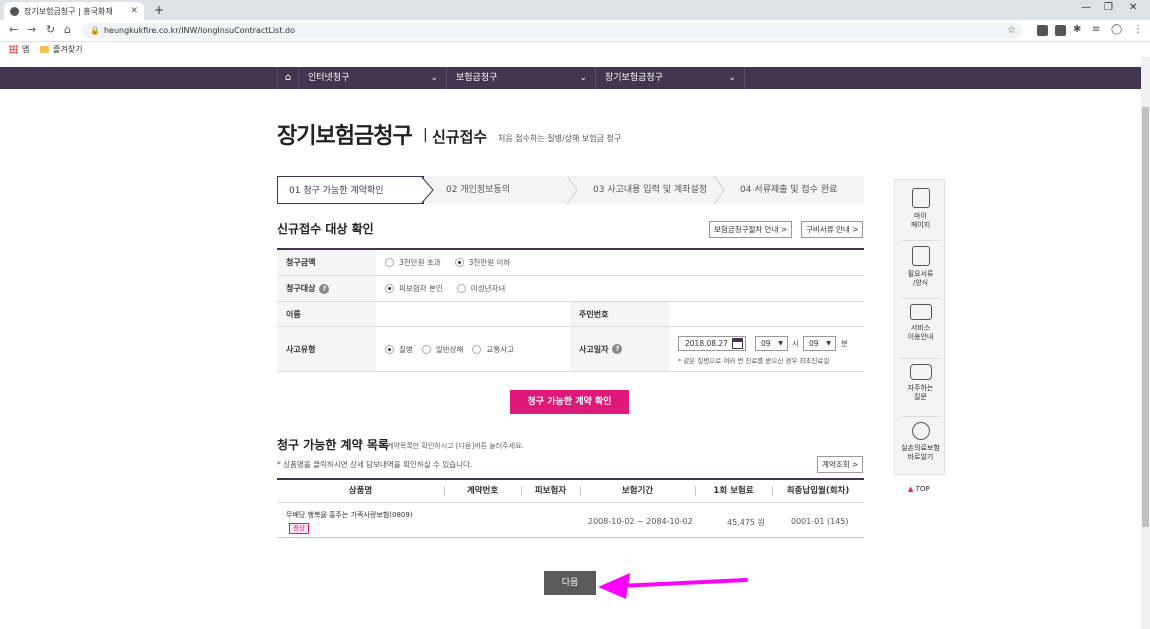 This screenshot has height=629, width=1150. Describe the element at coordinates (399, 349) in the screenshot. I see `accident-disease-radio: 질병` at that location.